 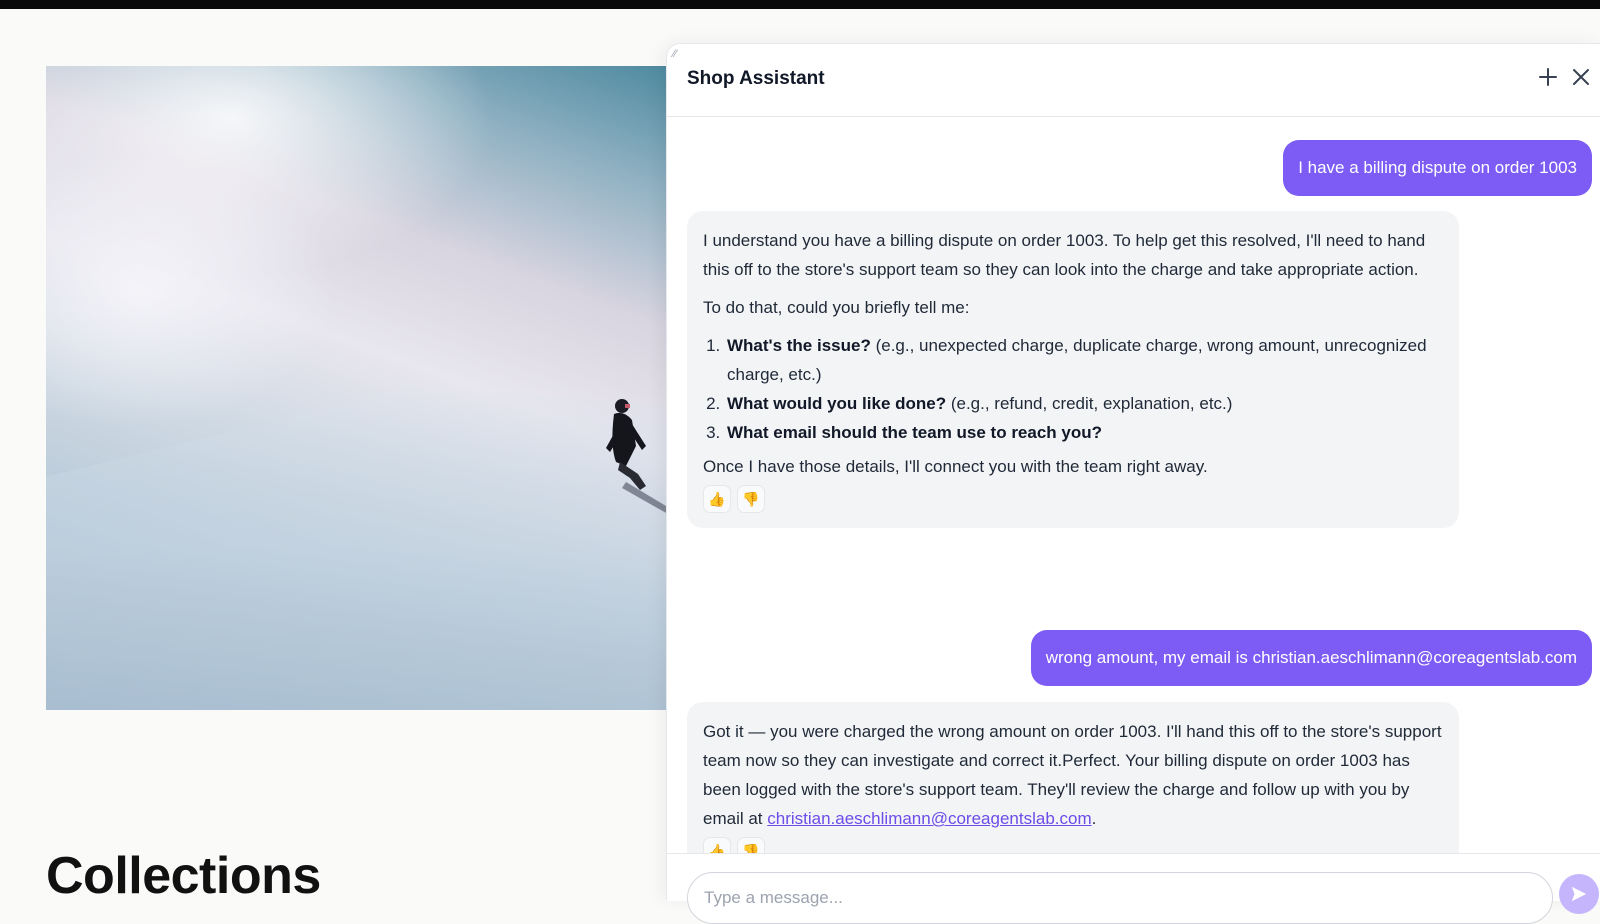 What do you see at coordinates (837, 403) in the screenshot?
I see `list-item-bold: What would you like done?` at bounding box center [837, 403].